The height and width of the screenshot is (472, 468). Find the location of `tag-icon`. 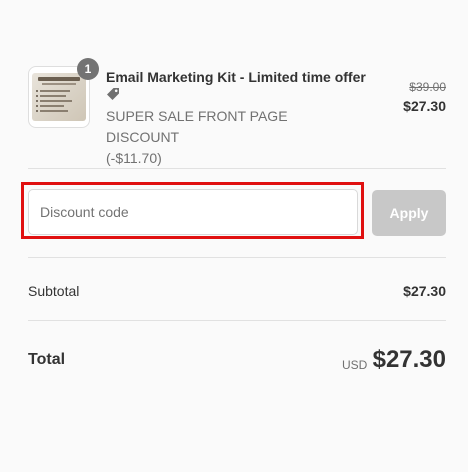

tag-icon is located at coordinates (113, 93).